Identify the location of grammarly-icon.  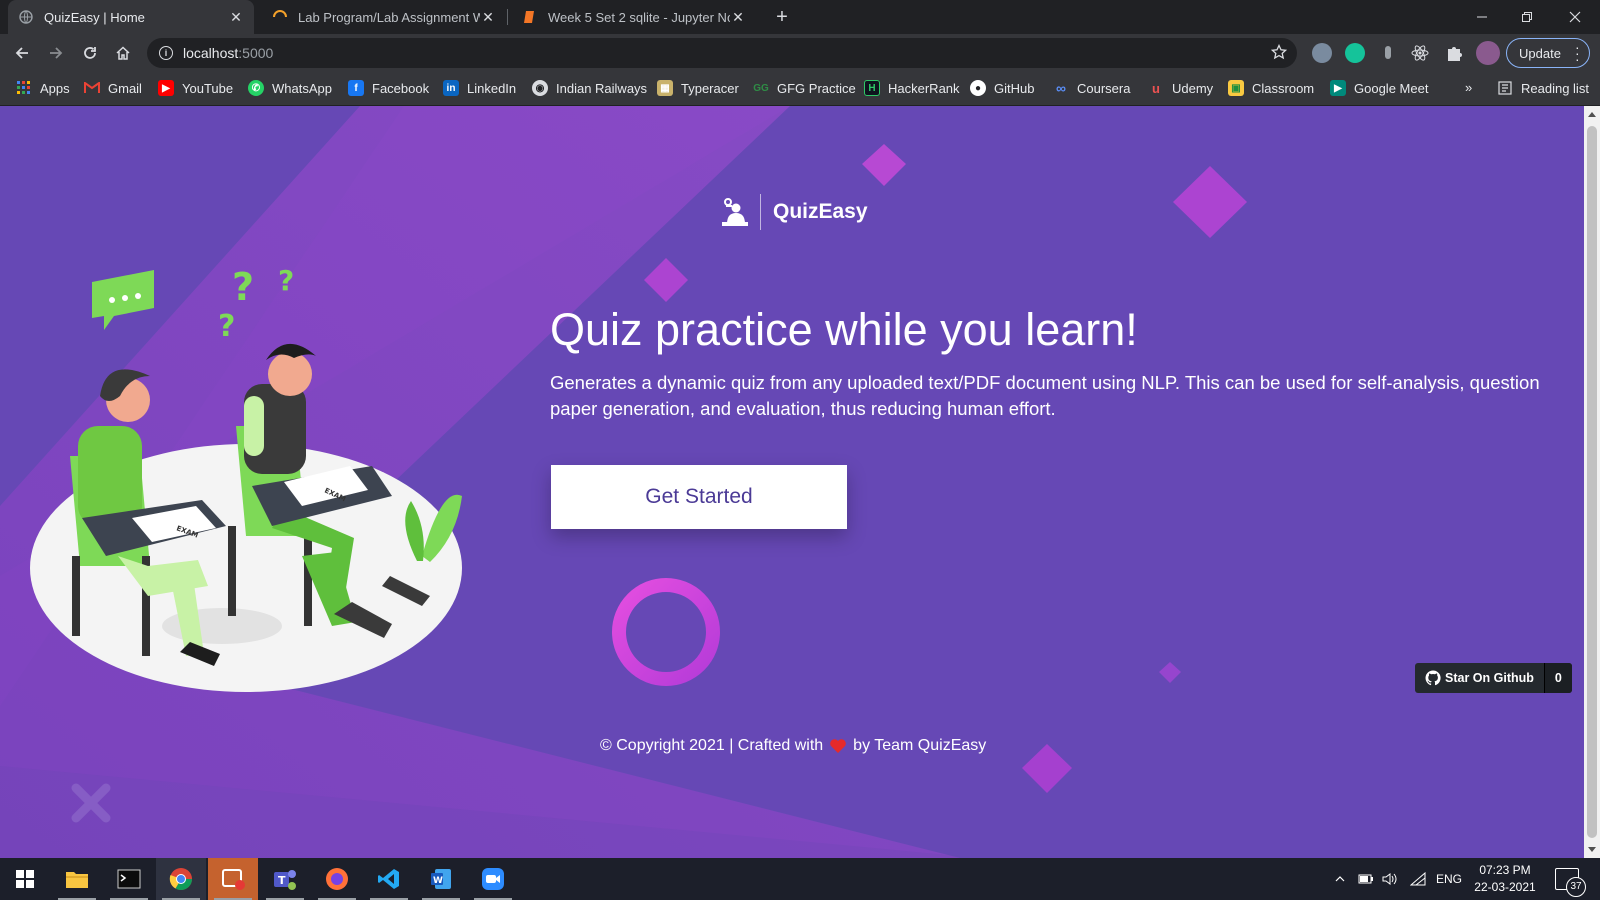
(1355, 53).